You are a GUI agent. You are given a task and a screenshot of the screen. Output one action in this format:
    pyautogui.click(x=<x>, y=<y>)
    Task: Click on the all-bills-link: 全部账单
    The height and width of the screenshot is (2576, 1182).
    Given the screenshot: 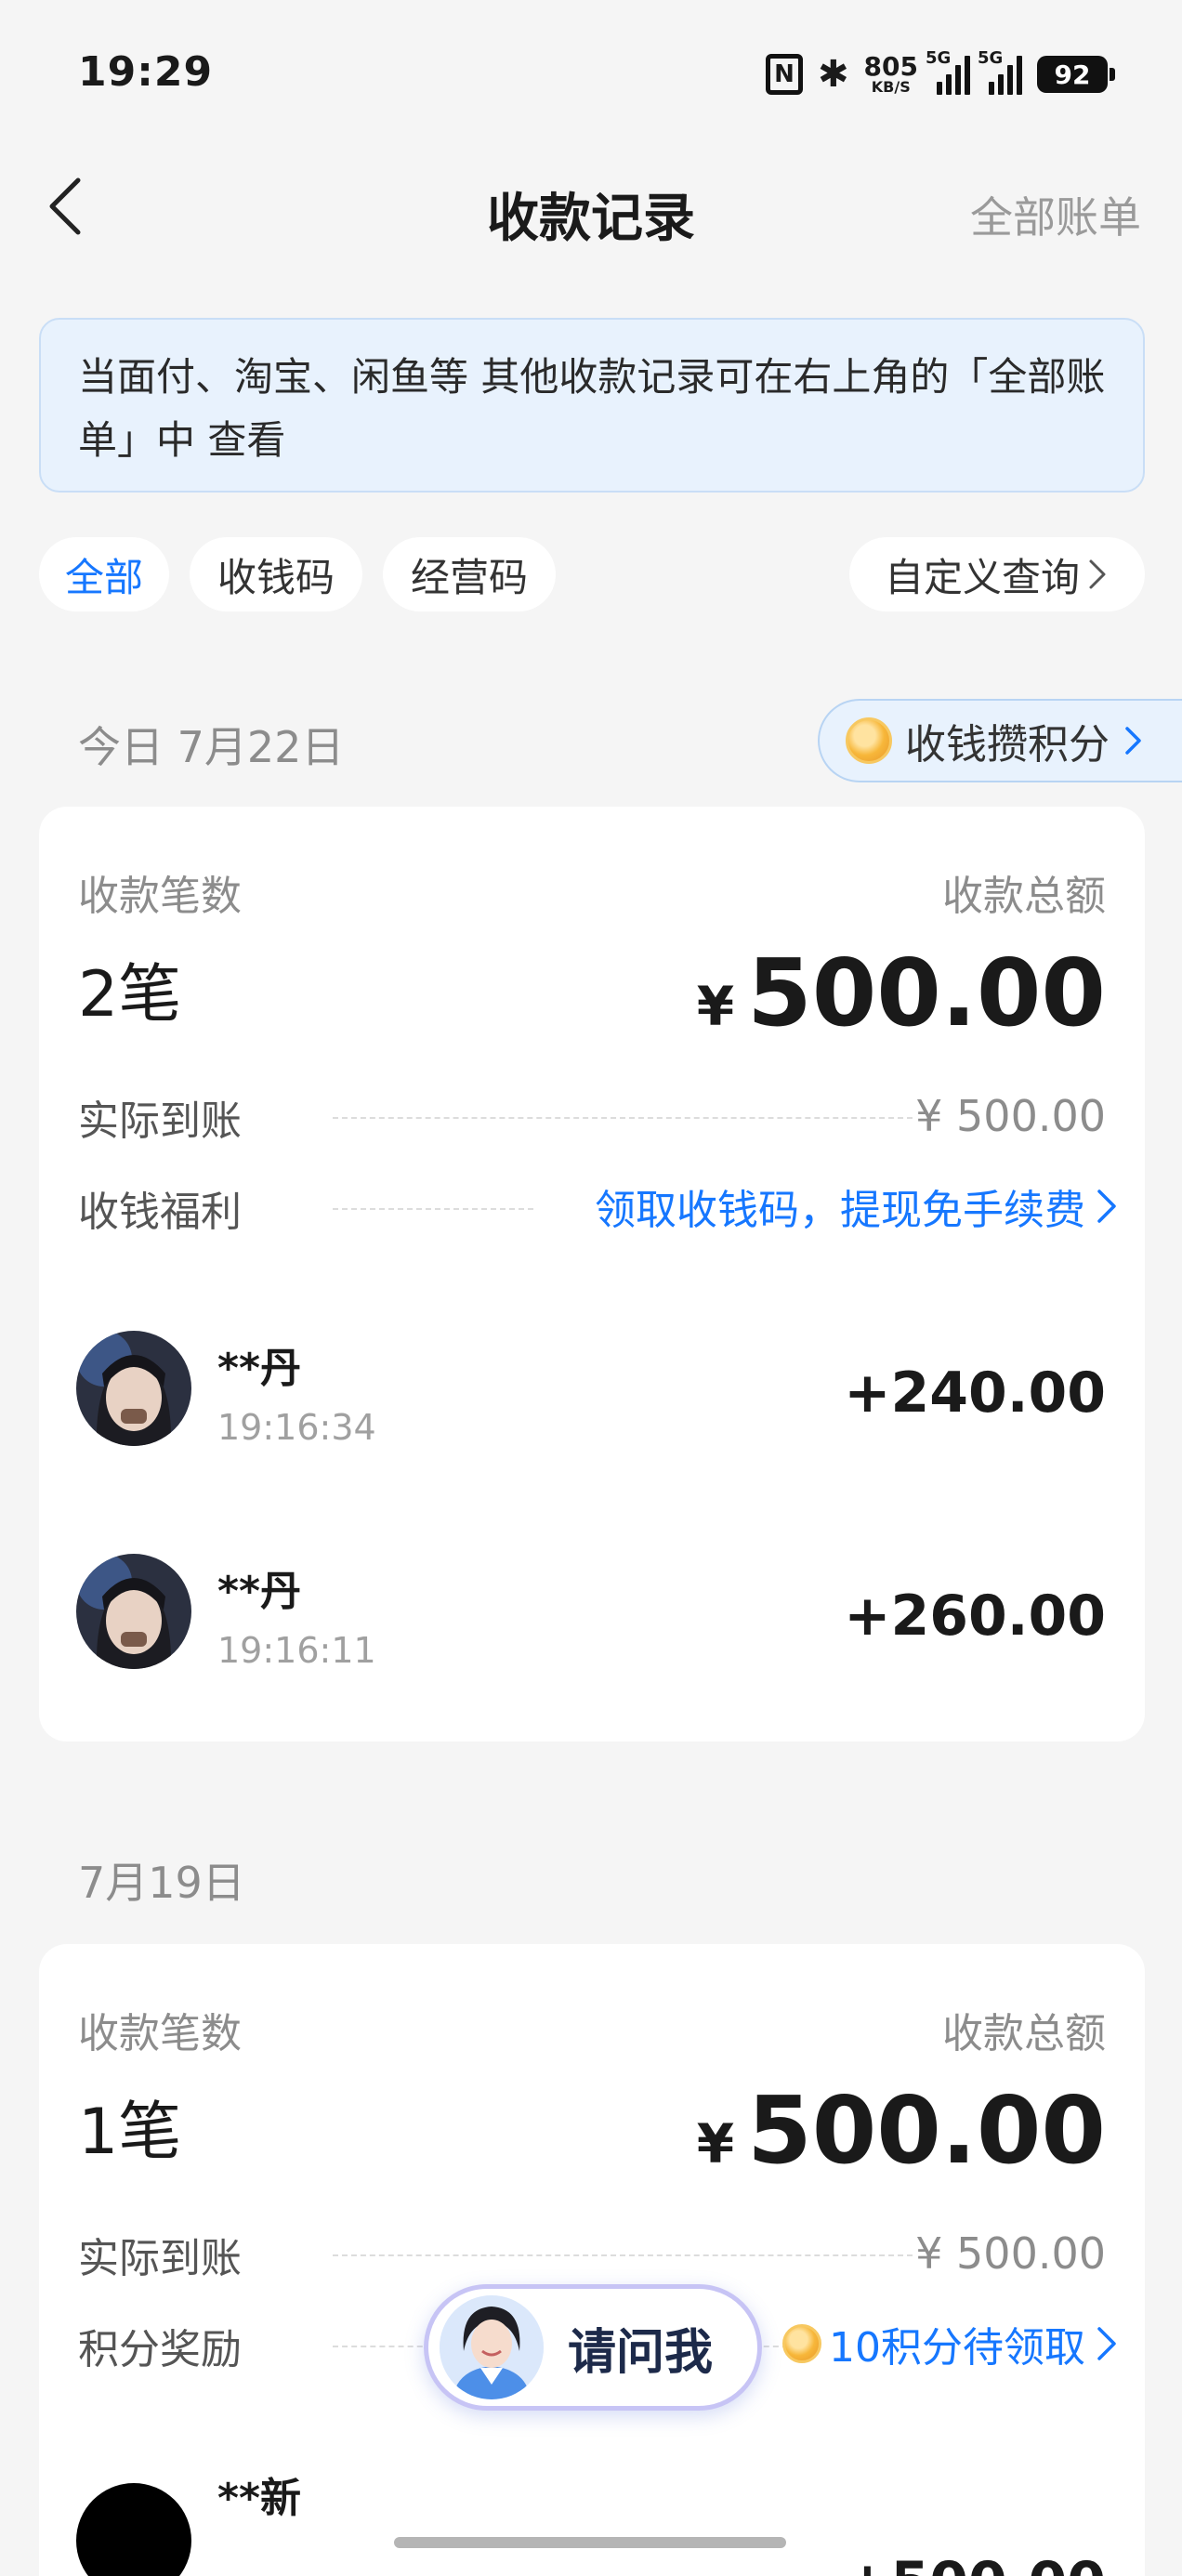 What is the action you would take?
    pyautogui.click(x=1055, y=214)
    